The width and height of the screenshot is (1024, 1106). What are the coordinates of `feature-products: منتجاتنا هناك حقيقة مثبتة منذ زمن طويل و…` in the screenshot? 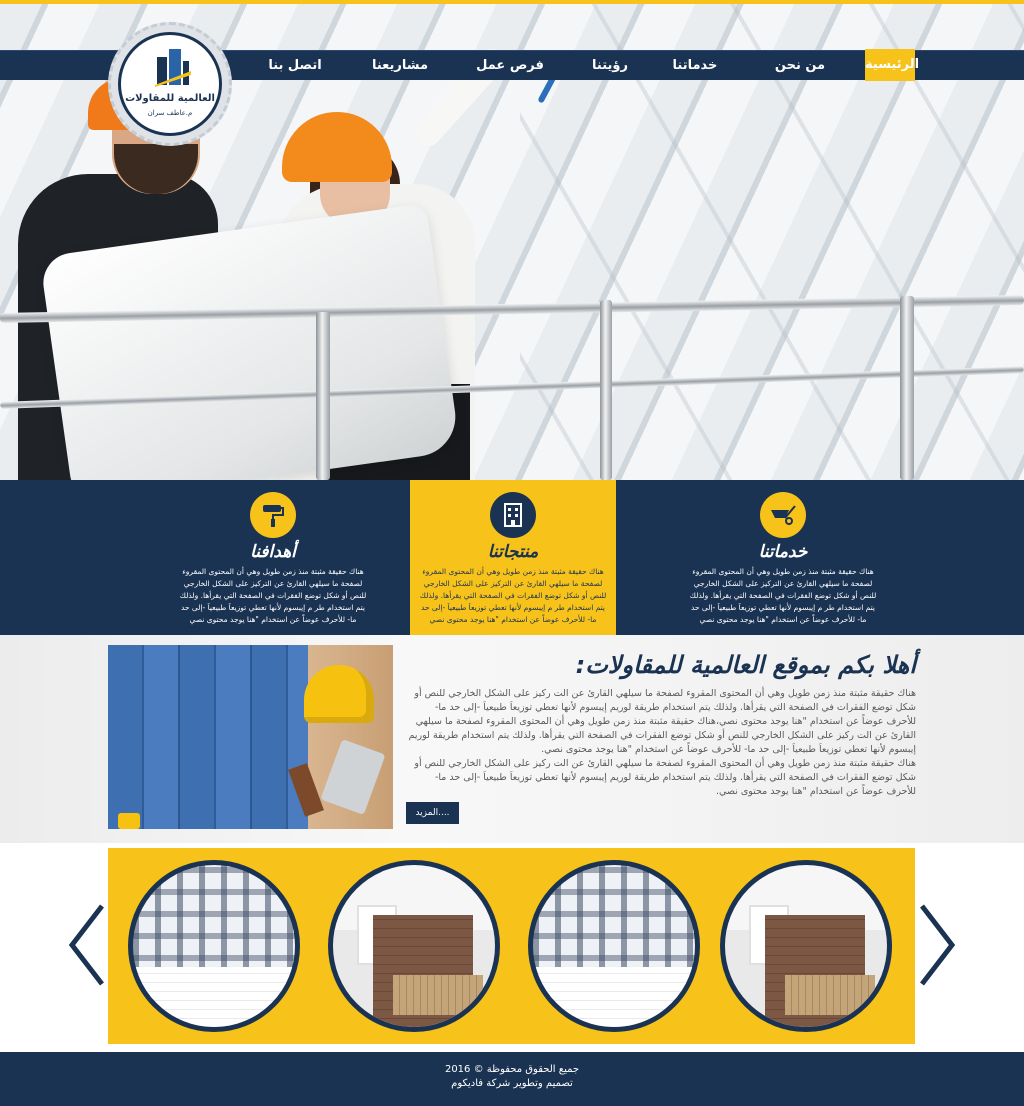 It's located at (513, 557).